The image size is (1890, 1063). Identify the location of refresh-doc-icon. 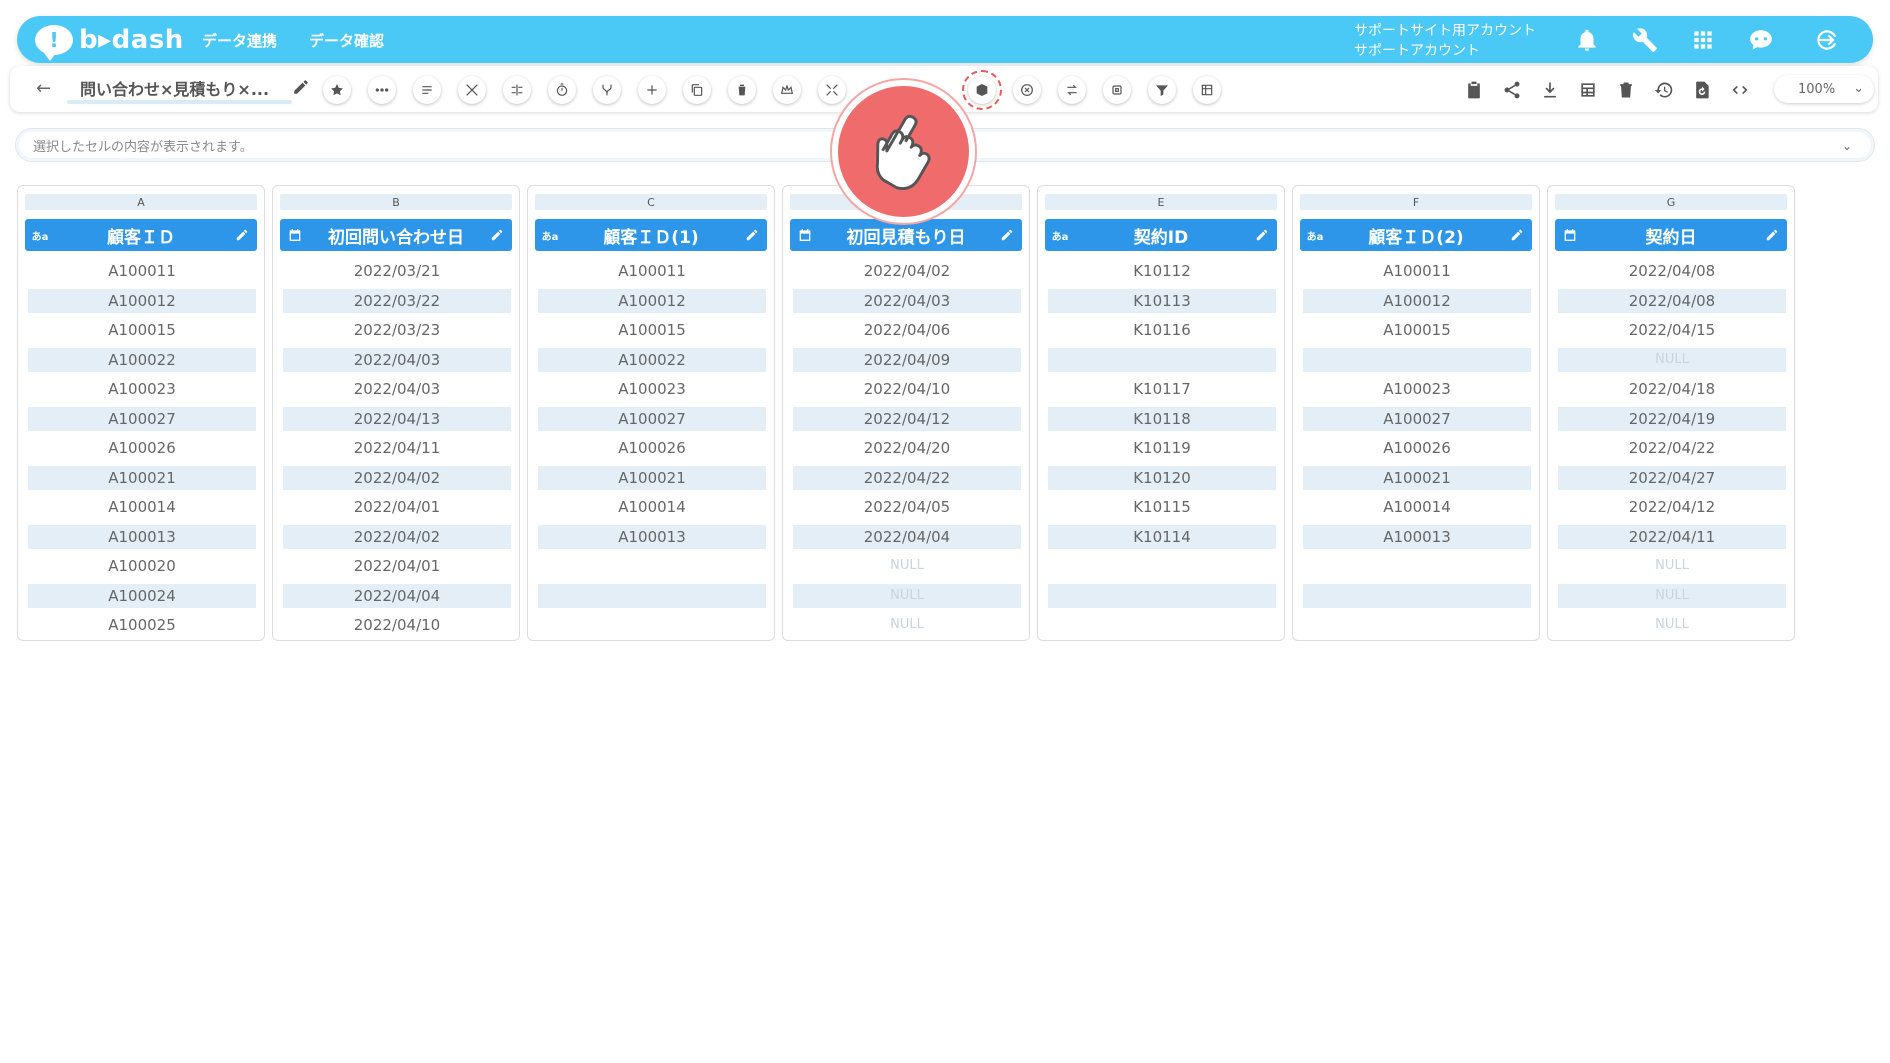
(1702, 90).